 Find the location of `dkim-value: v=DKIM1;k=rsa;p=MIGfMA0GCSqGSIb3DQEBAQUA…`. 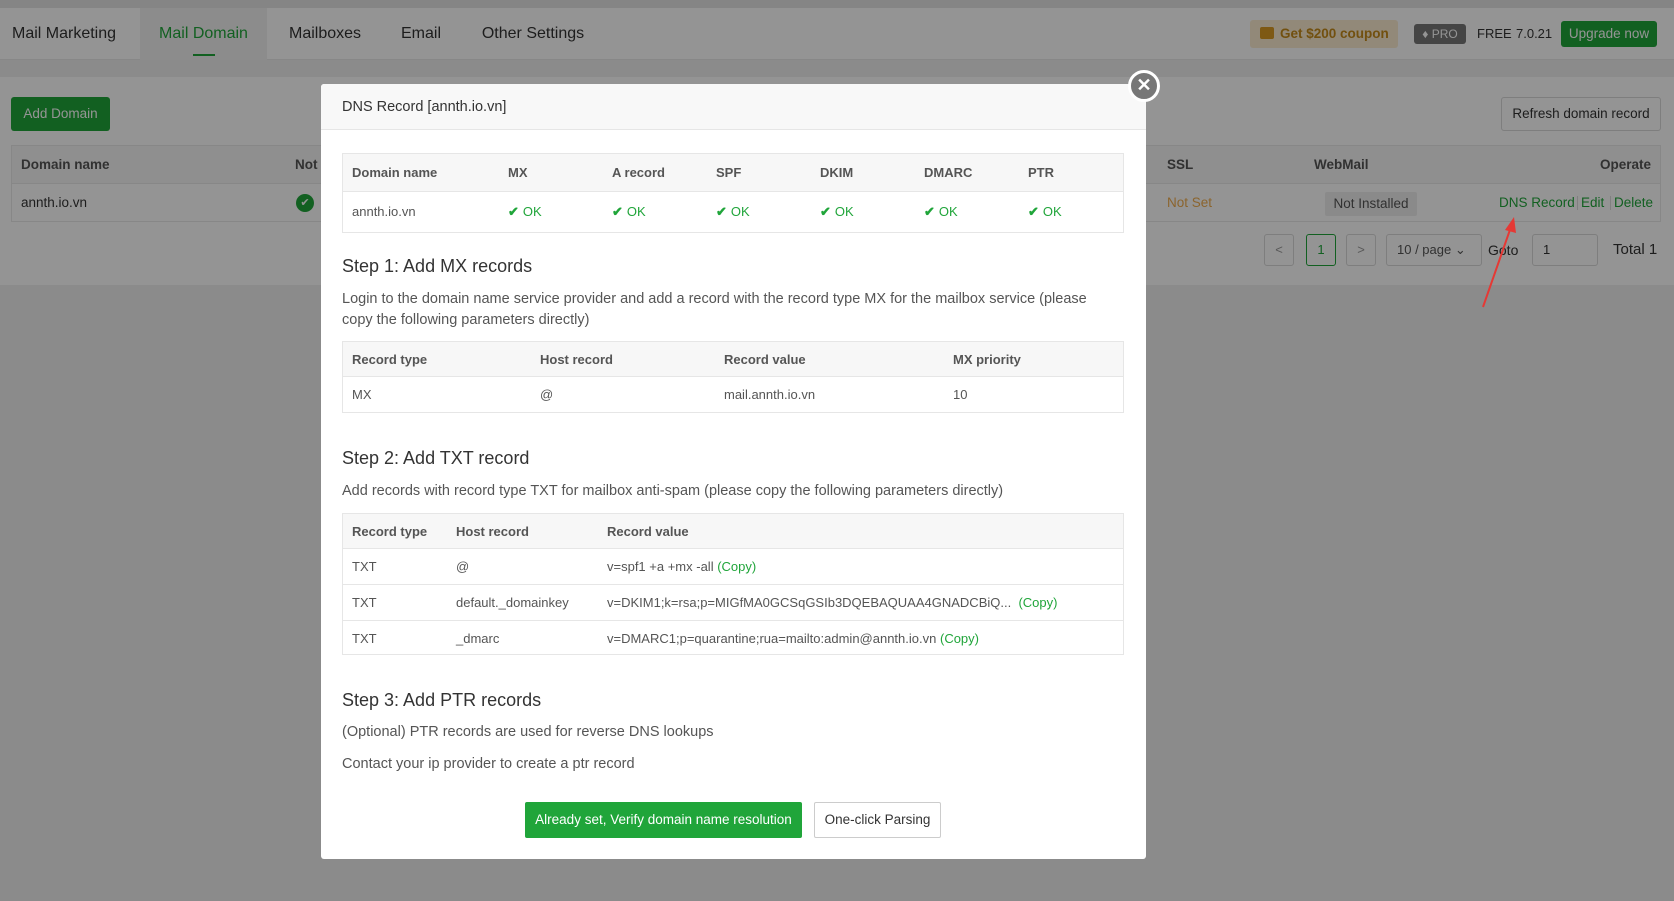

dkim-value: v=DKIM1;k=rsa;p=MIGfMA0GCSqGSIb3DQEBAQUA… is located at coordinates (809, 602).